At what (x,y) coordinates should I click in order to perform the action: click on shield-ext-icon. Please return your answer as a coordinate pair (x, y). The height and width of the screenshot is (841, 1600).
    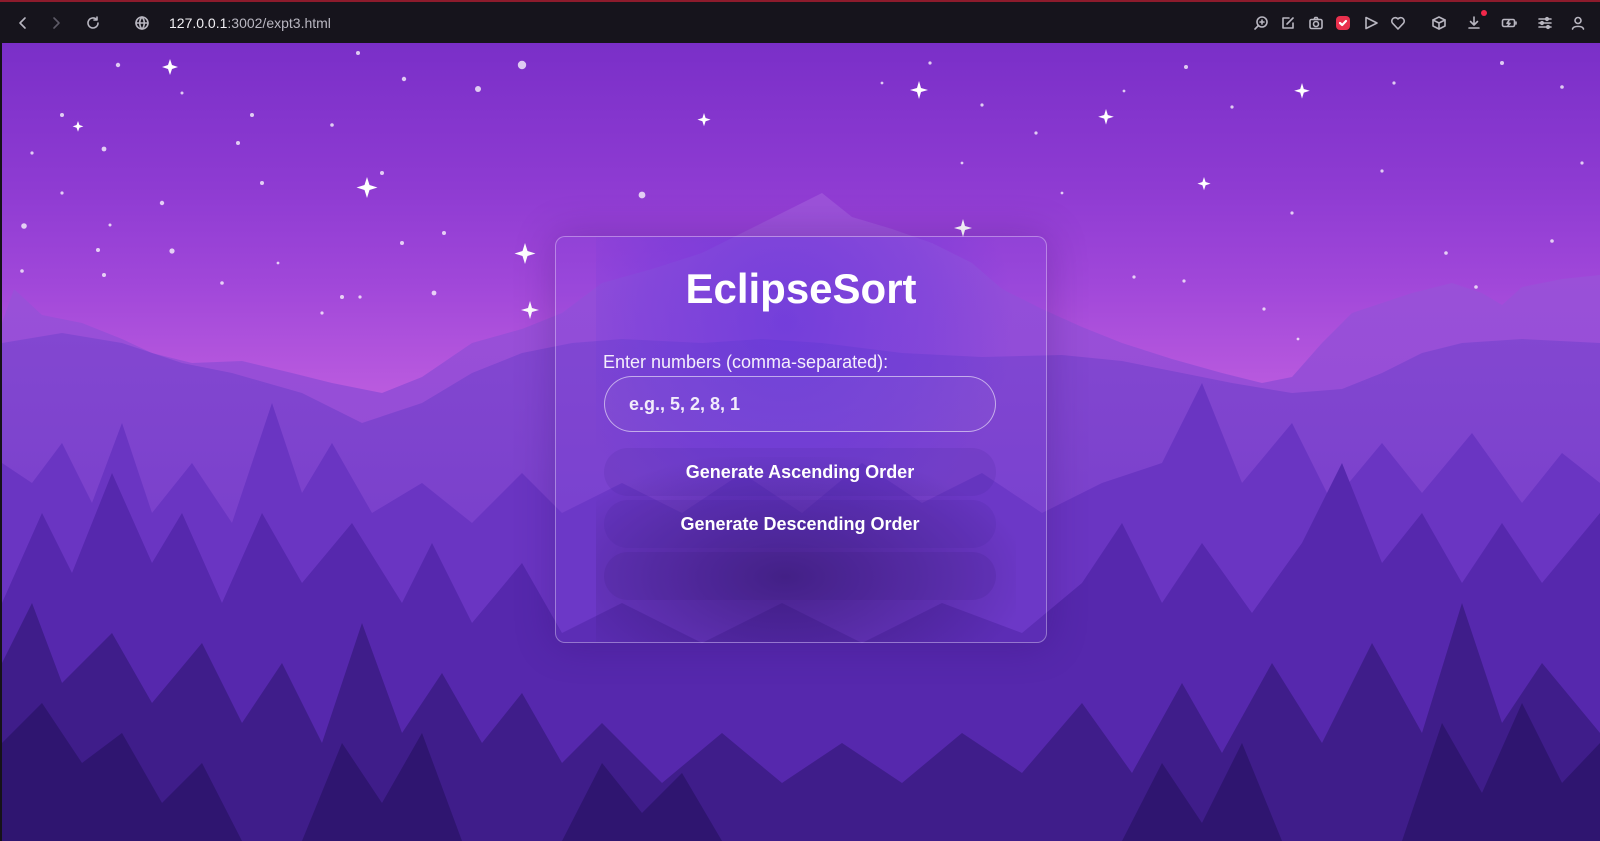
    Looking at the image, I should click on (1343, 23).